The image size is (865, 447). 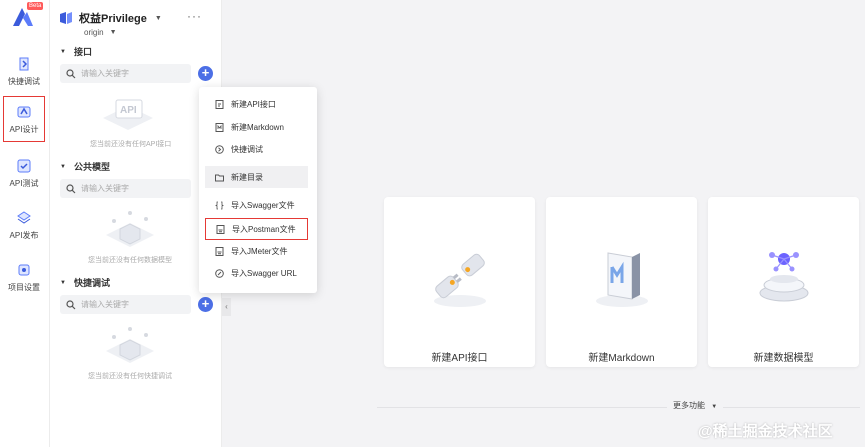 I want to click on menu-item-new-markdown: 新建Markdown, so click(x=256, y=127).